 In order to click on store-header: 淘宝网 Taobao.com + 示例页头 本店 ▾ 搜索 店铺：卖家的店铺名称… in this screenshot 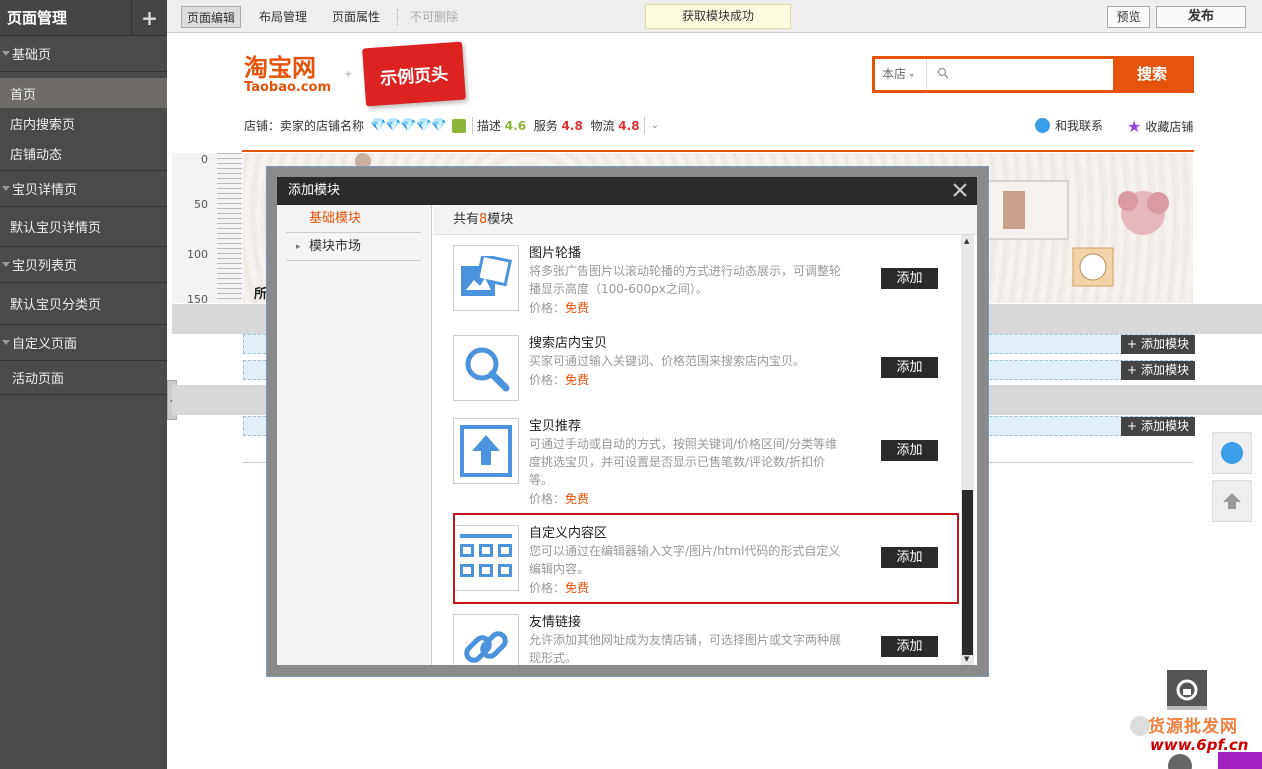, I will do `click(717, 95)`.